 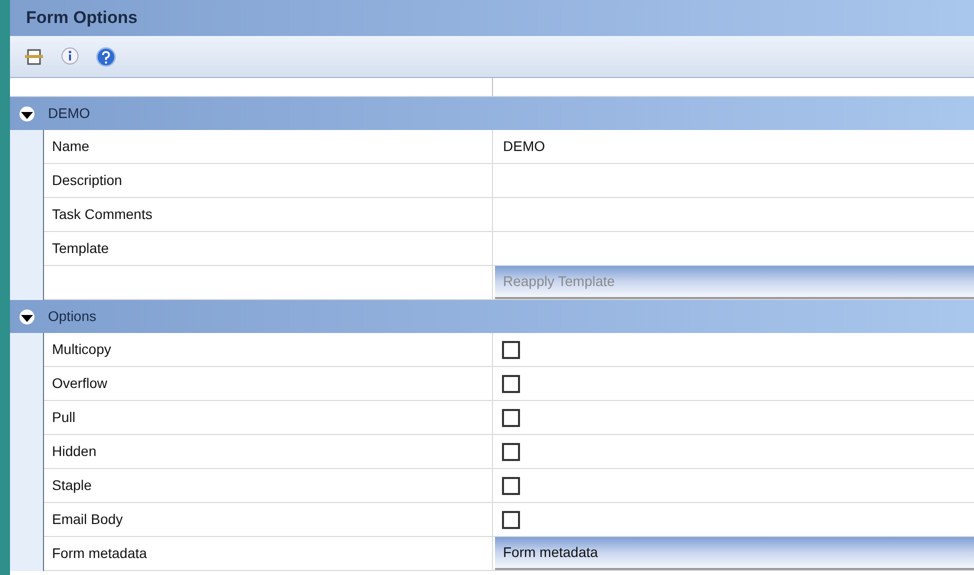 I want to click on property-name-cell: Staple, so click(x=268, y=486).